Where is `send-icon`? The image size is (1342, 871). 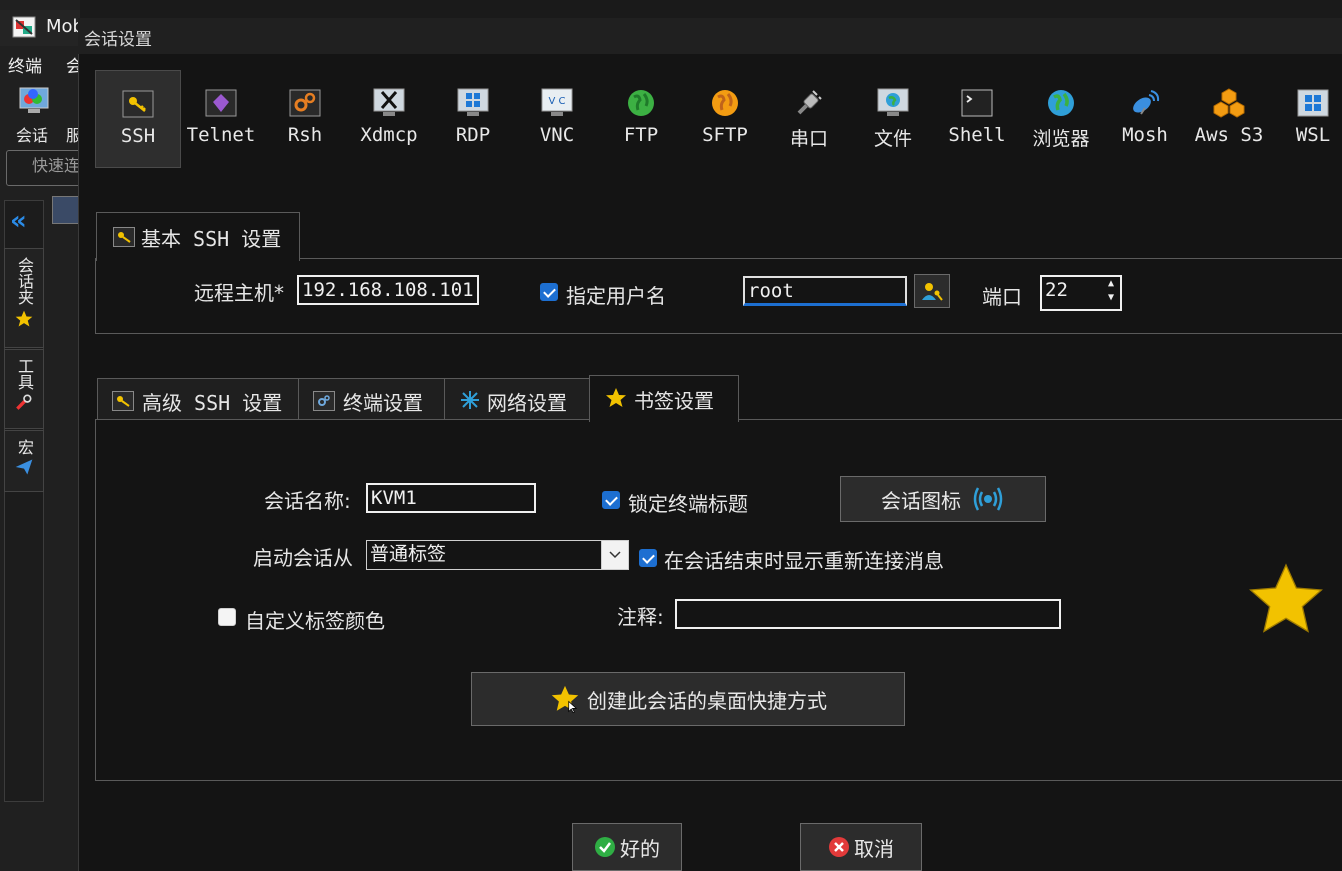 send-icon is located at coordinates (24, 467).